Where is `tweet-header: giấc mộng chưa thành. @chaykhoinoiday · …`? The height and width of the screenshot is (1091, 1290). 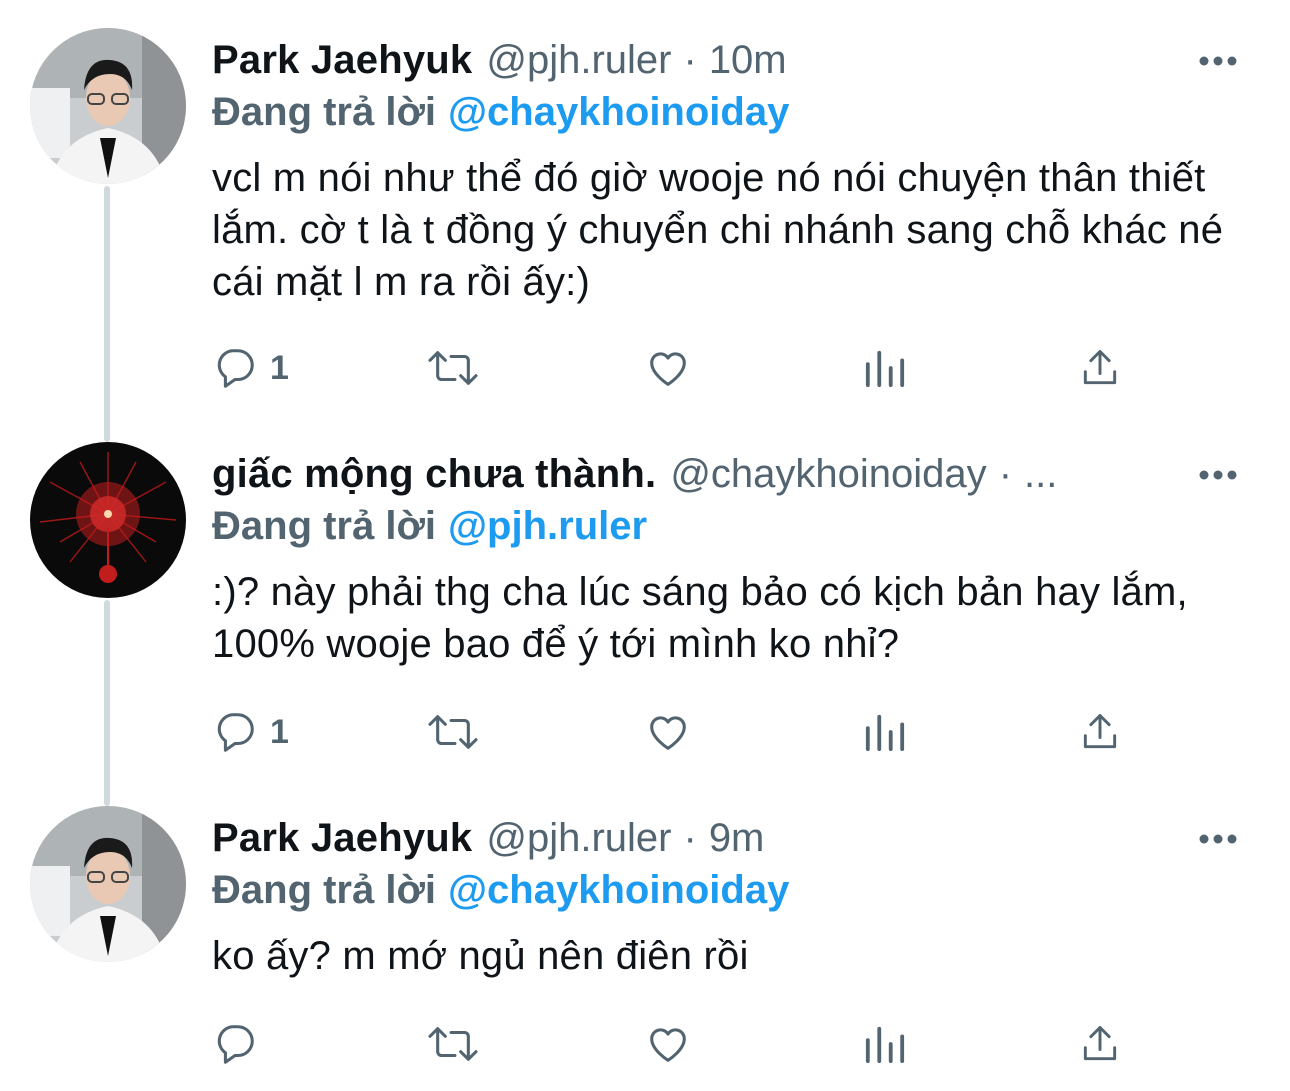
tweet-header: giấc mộng chưa thành. @chaykhoinoiday · … is located at coordinates (634, 474).